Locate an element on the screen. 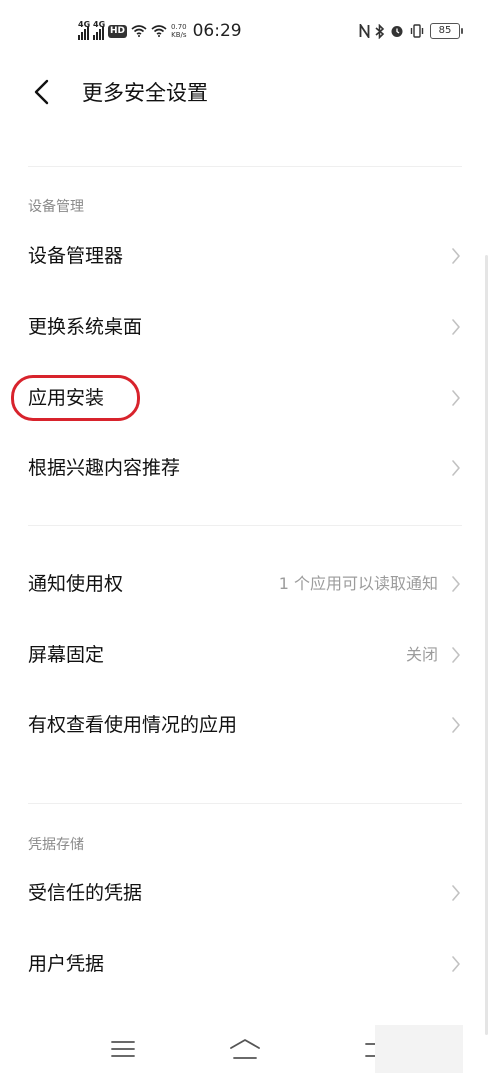  settings-item-label: 通知使用权 is located at coordinates (76, 584).